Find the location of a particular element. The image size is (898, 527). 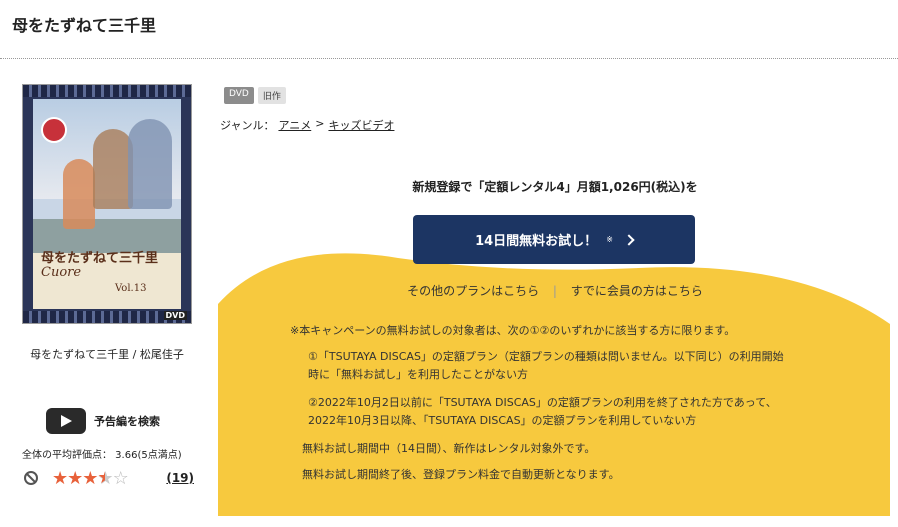

trailer-label: 予告編を検索 is located at coordinates (127, 421).